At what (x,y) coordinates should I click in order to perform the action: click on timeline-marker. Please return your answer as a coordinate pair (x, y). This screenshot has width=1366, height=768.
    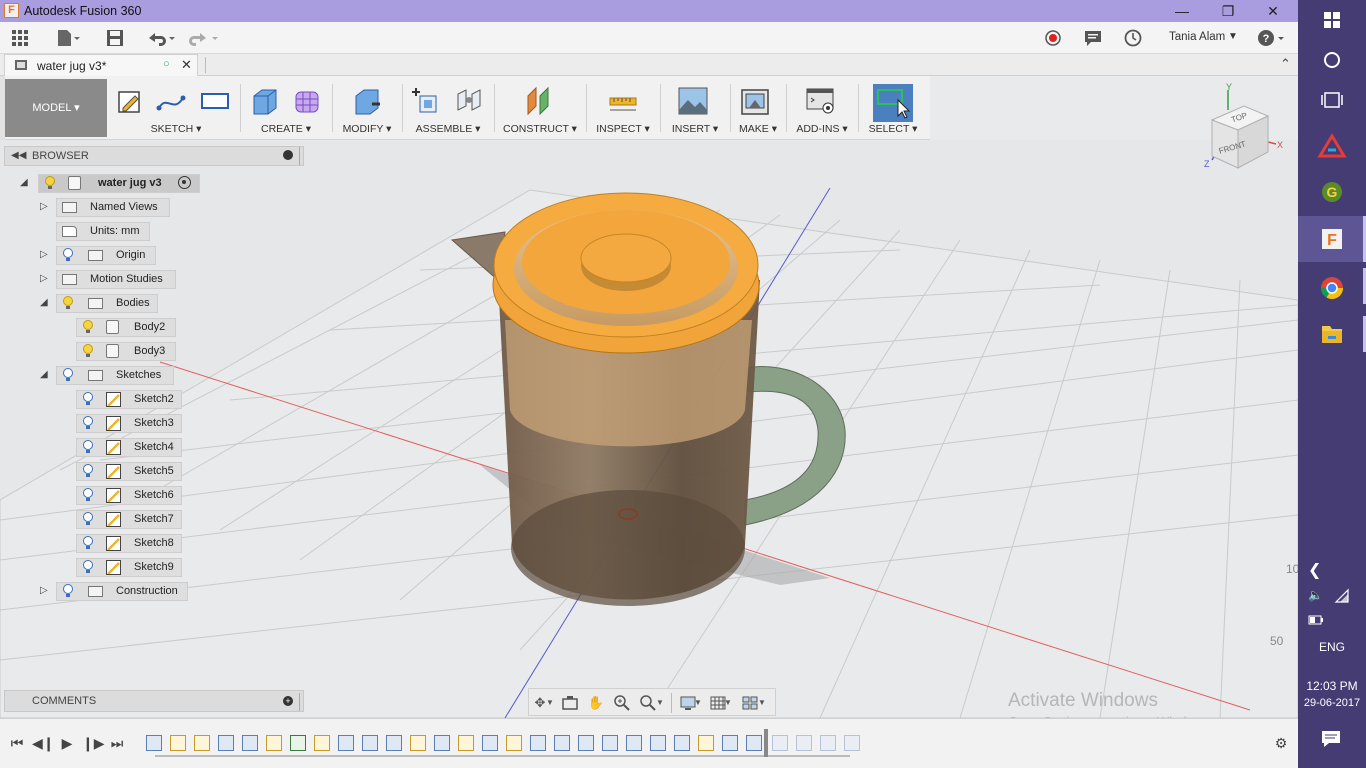
    Looking at the image, I should click on (766, 743).